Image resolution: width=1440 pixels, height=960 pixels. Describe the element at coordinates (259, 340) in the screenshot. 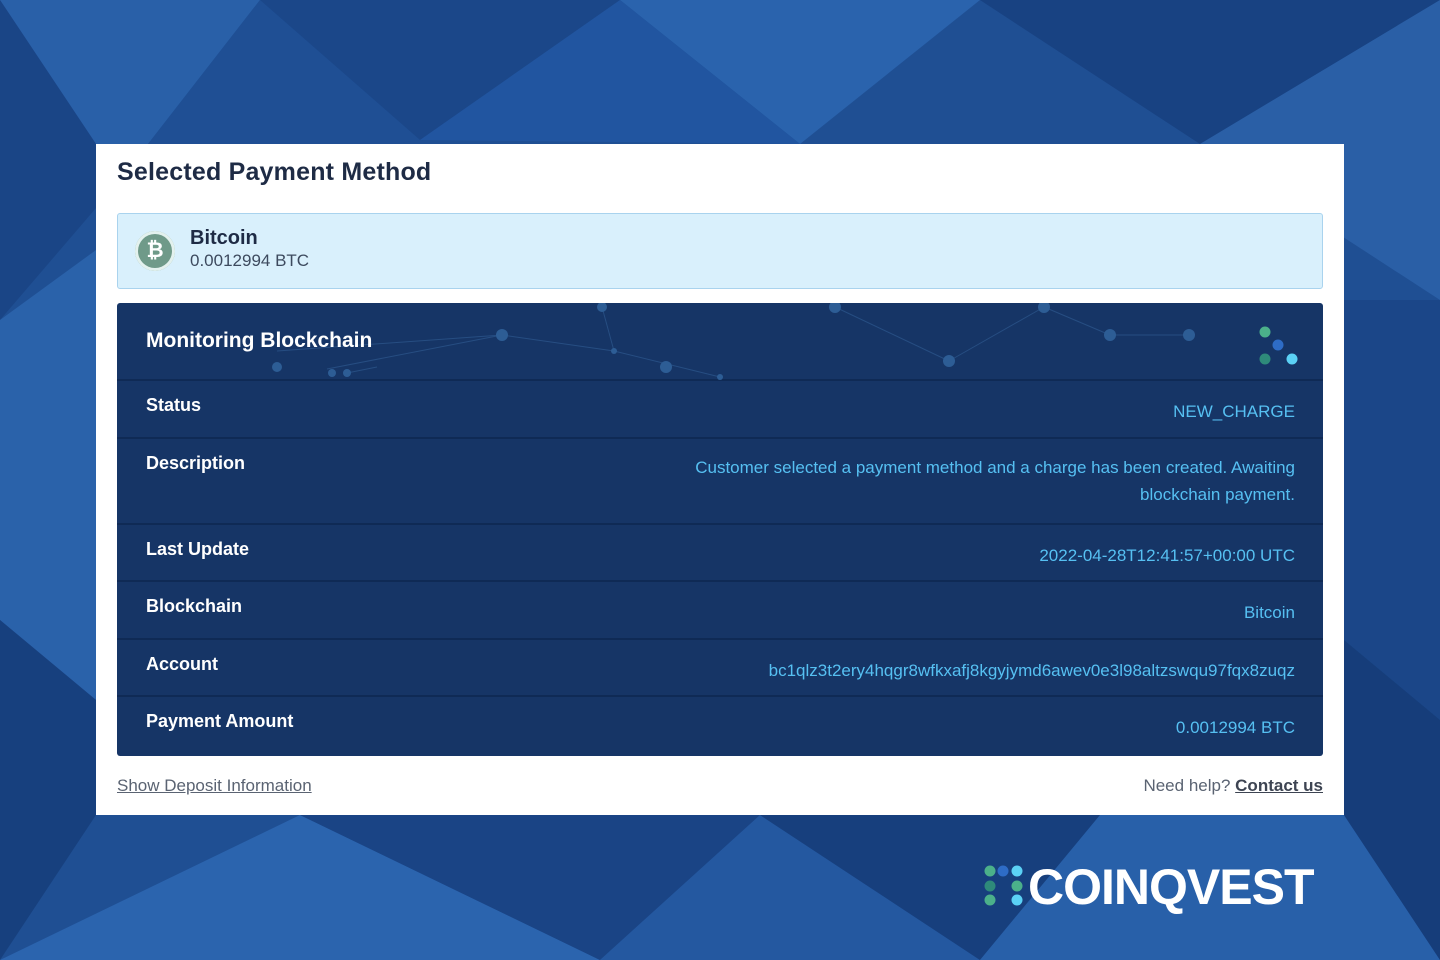

I see `monitoring-title: Monitoring Blockchain` at that location.